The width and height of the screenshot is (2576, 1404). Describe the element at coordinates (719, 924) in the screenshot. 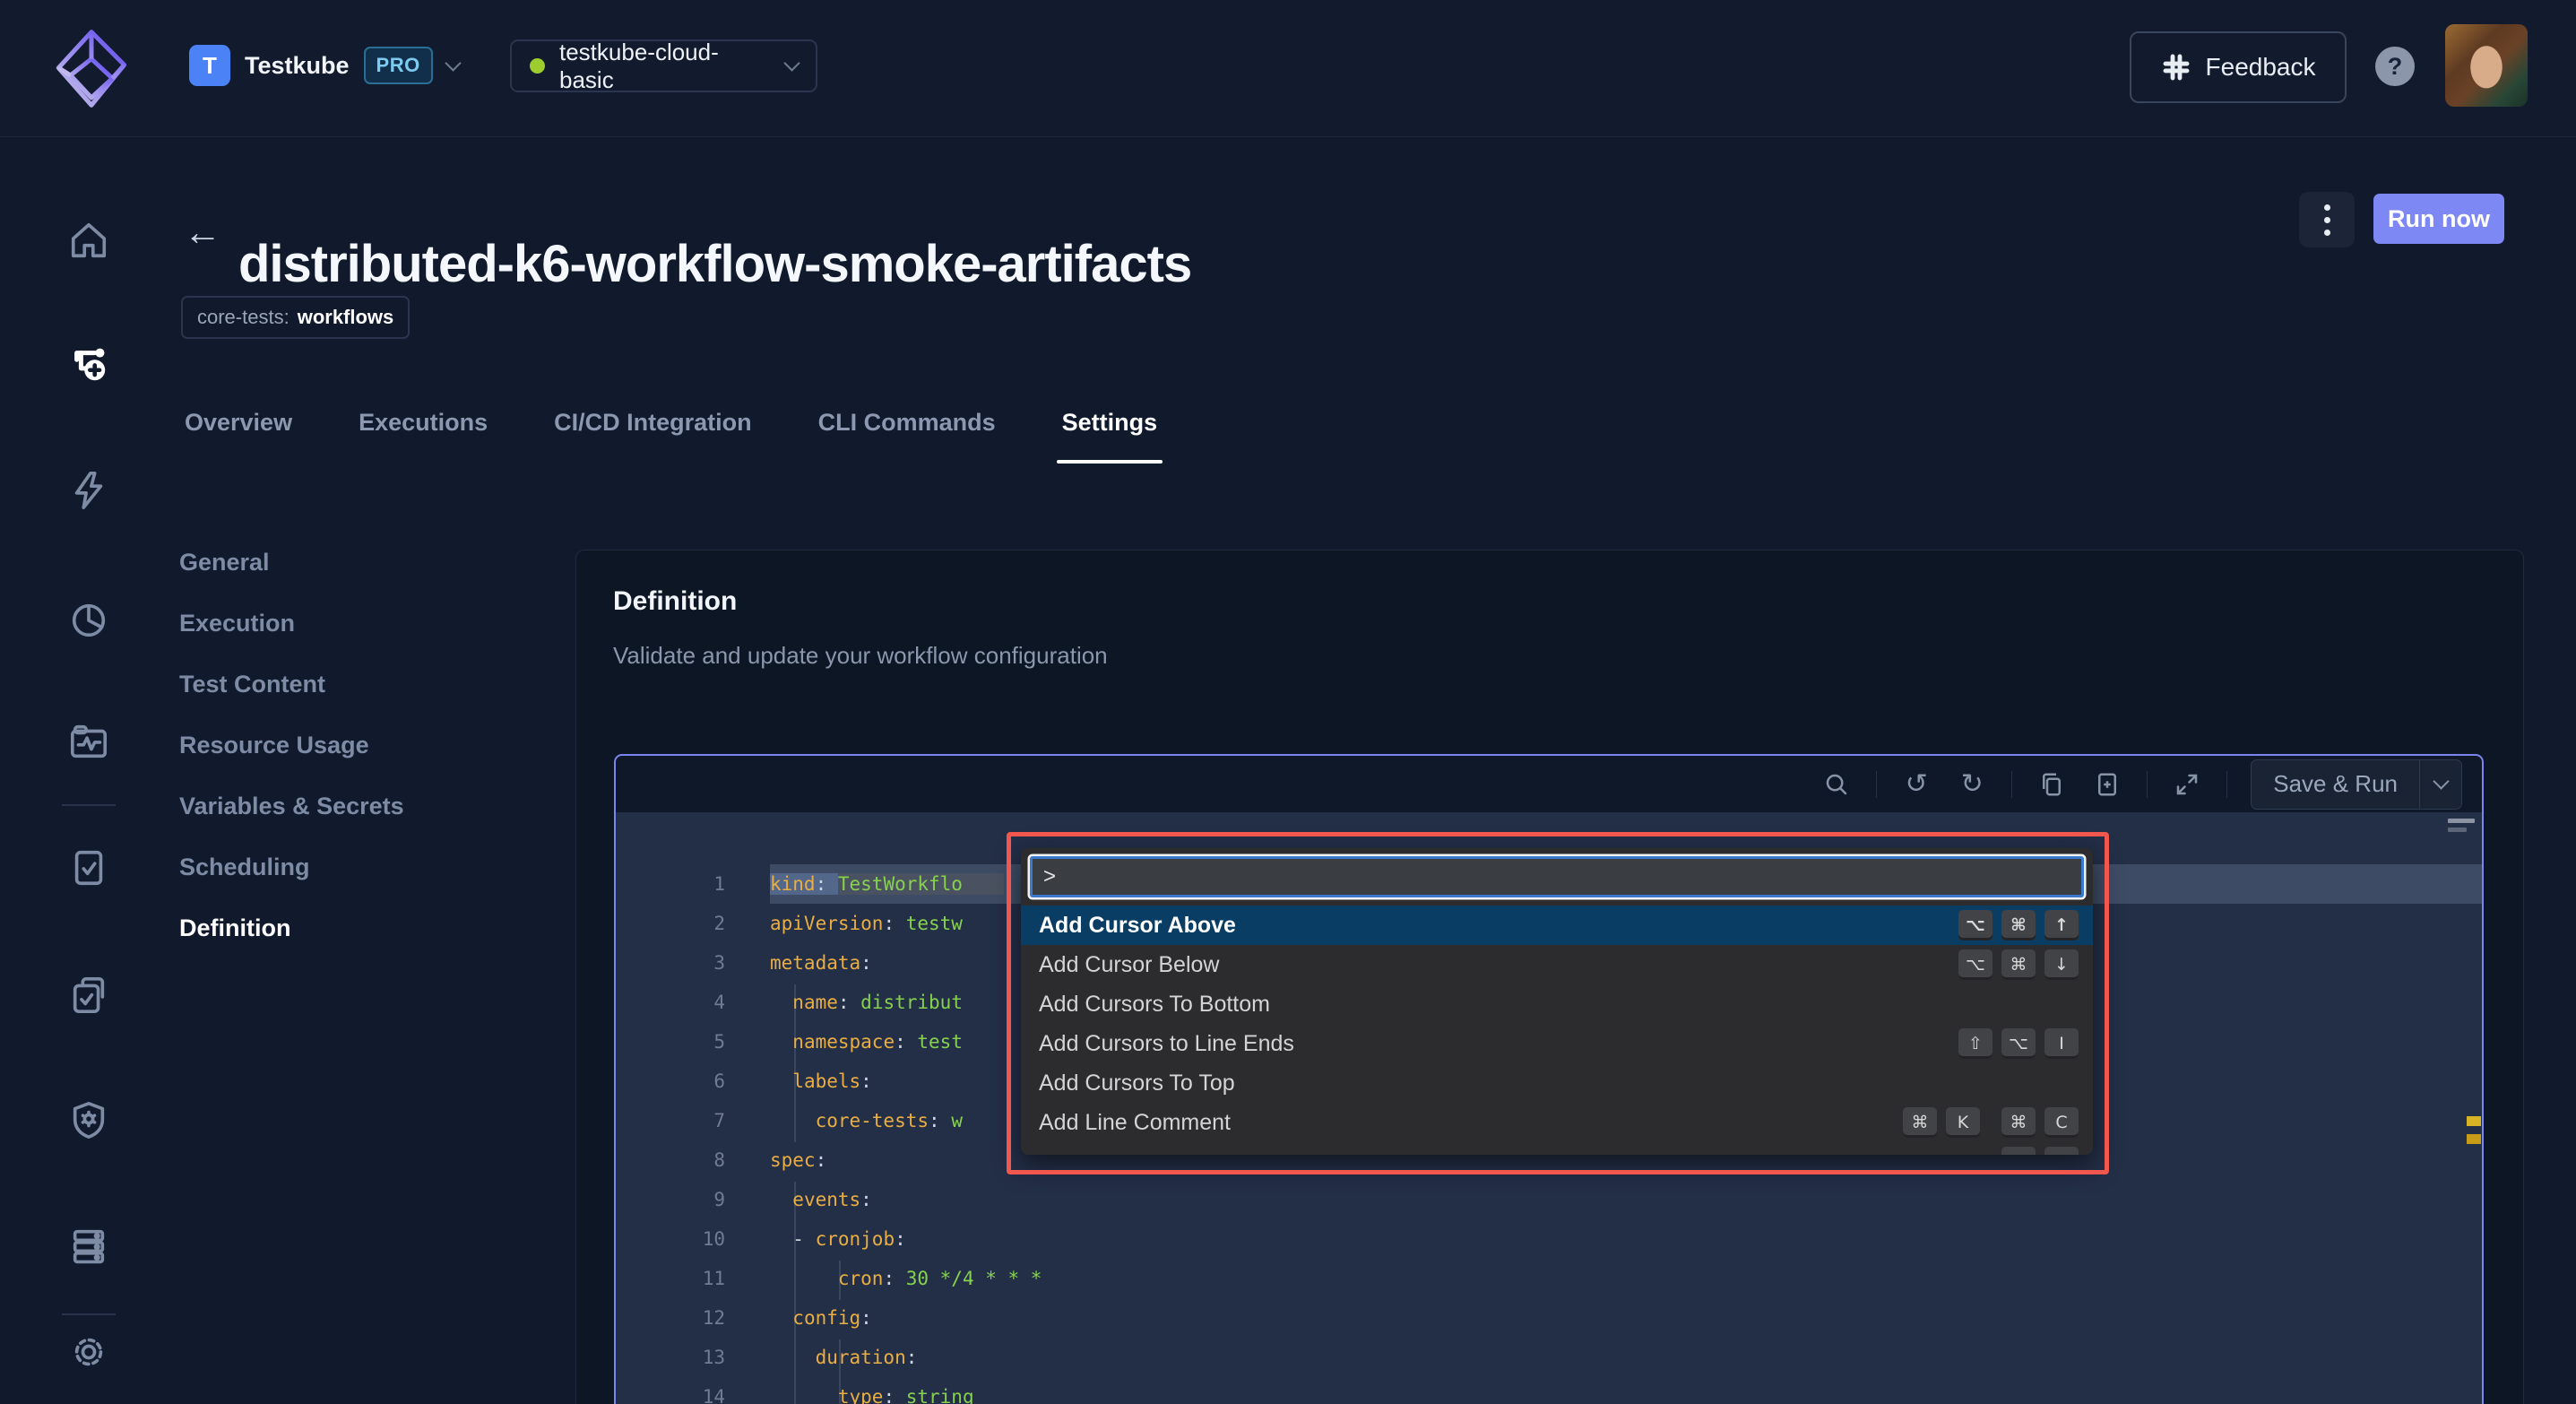

I see `line-number: 2` at that location.